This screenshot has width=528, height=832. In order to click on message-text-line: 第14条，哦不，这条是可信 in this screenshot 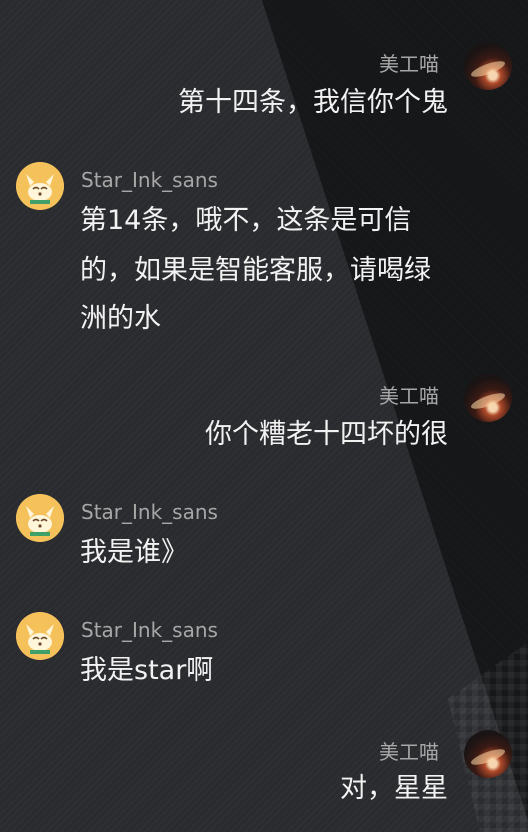, I will do `click(246, 220)`.